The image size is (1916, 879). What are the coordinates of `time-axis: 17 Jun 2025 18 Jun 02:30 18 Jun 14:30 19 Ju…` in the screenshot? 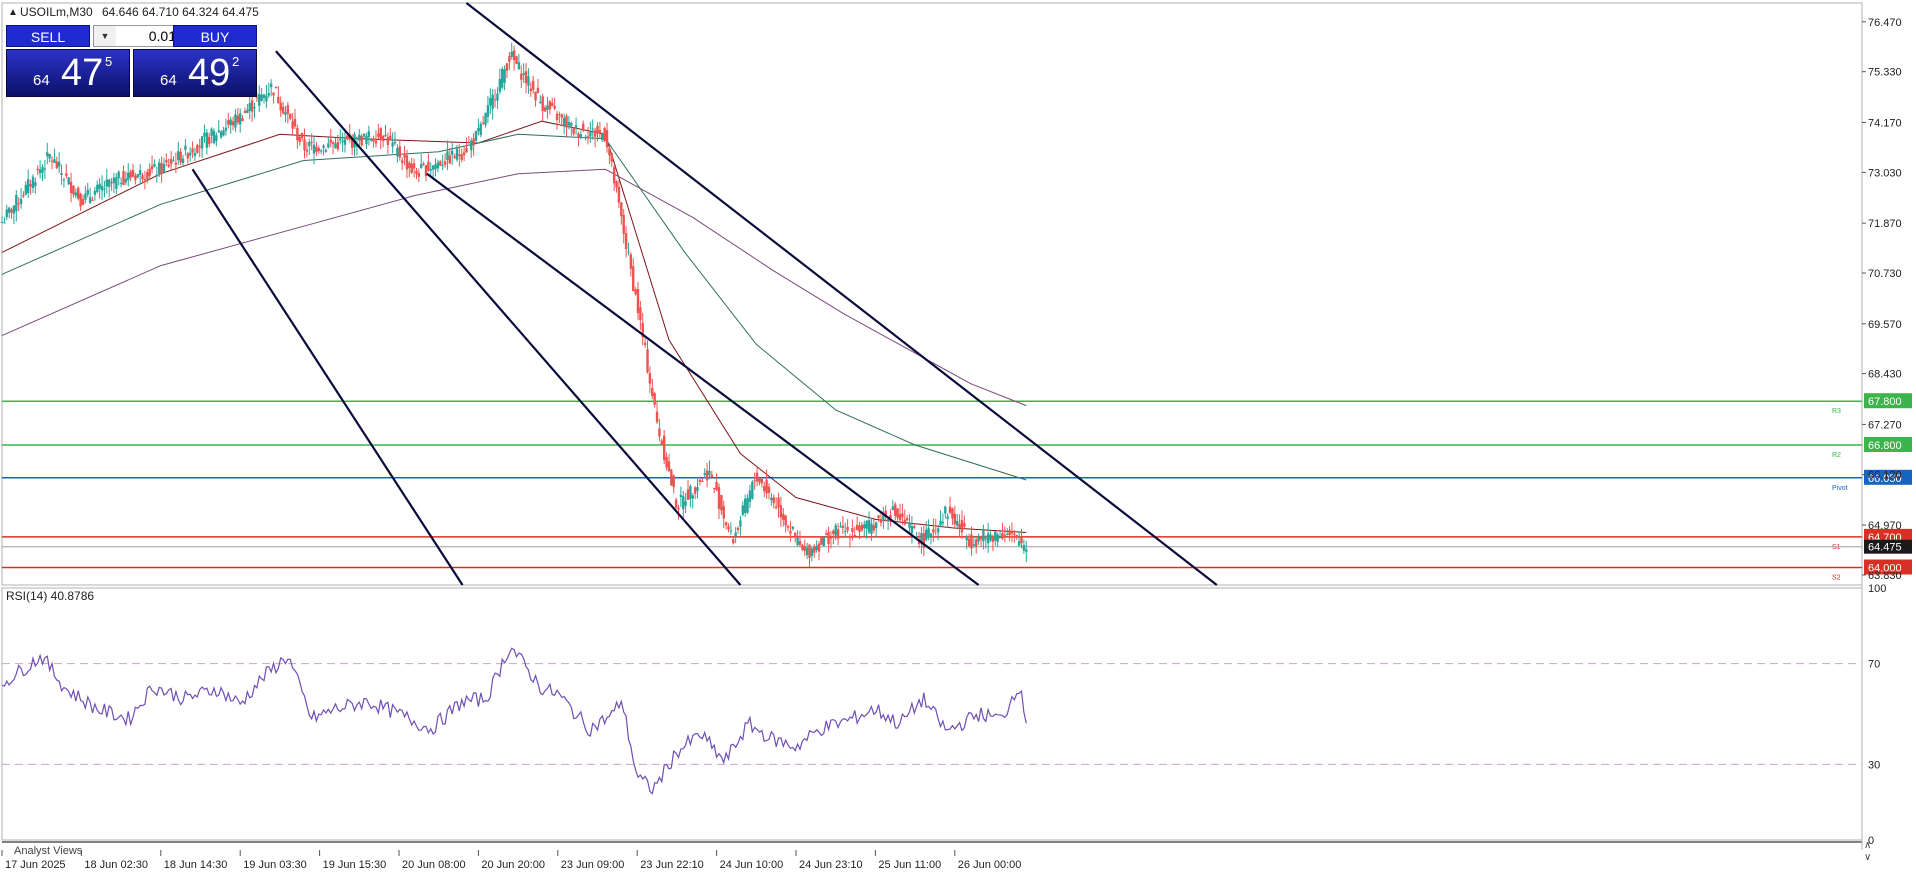 It's located at (511, 860).